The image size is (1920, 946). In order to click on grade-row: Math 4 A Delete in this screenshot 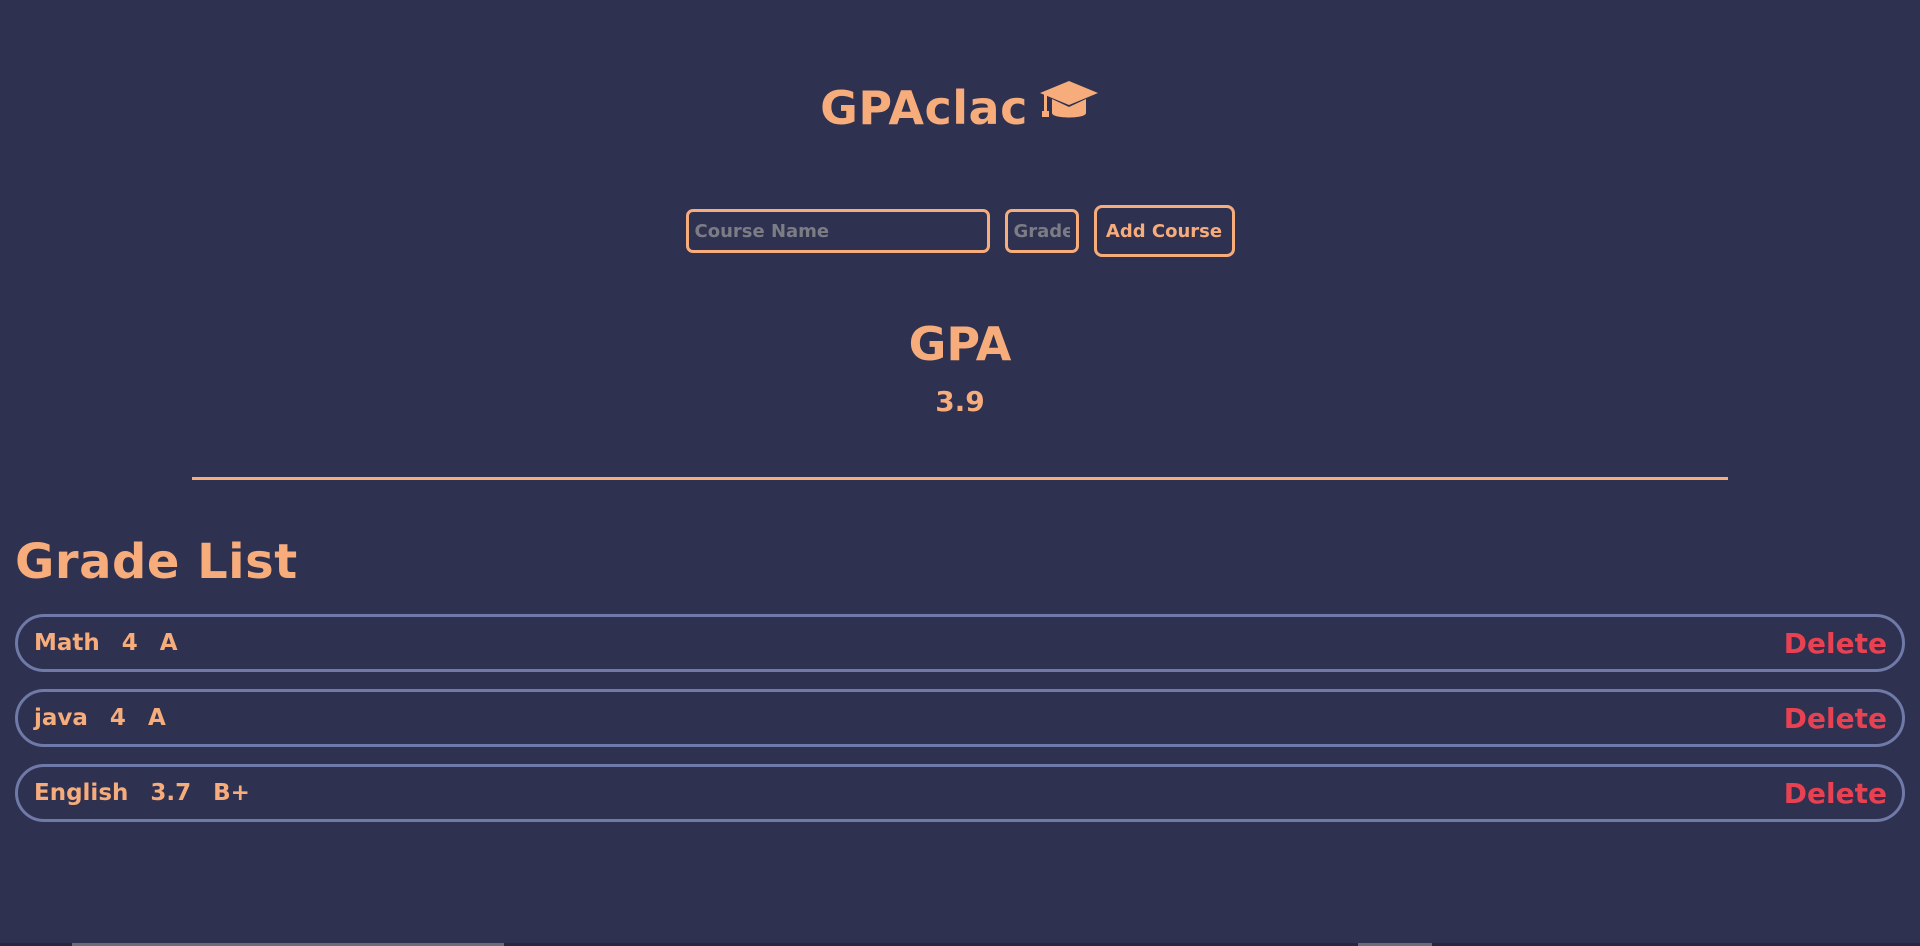, I will do `click(960, 643)`.